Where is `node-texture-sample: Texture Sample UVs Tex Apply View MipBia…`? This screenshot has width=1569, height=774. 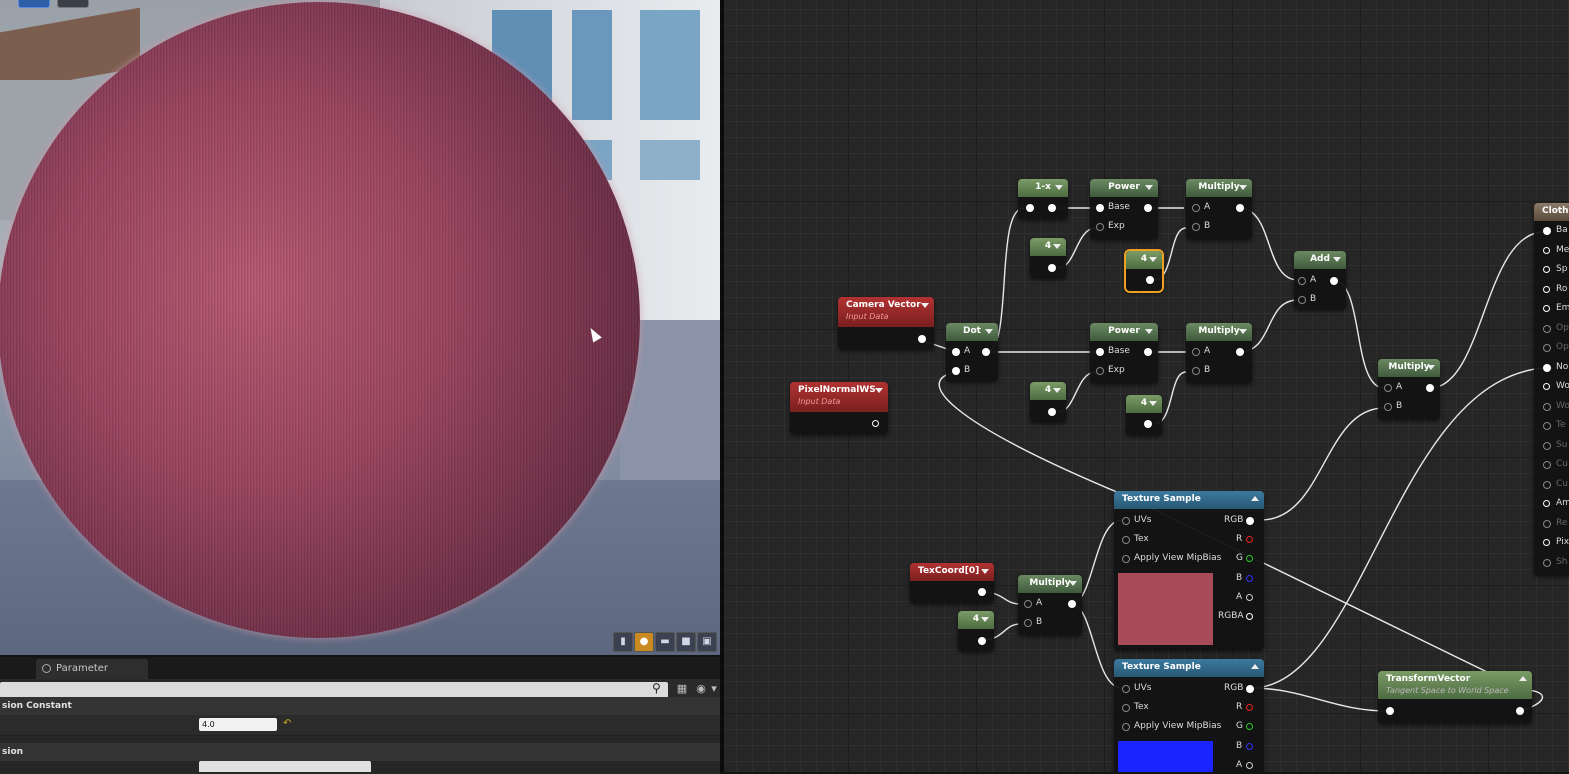
node-texture-sample: Texture Sample UVs Tex Apply View MipBia… is located at coordinates (1189, 715).